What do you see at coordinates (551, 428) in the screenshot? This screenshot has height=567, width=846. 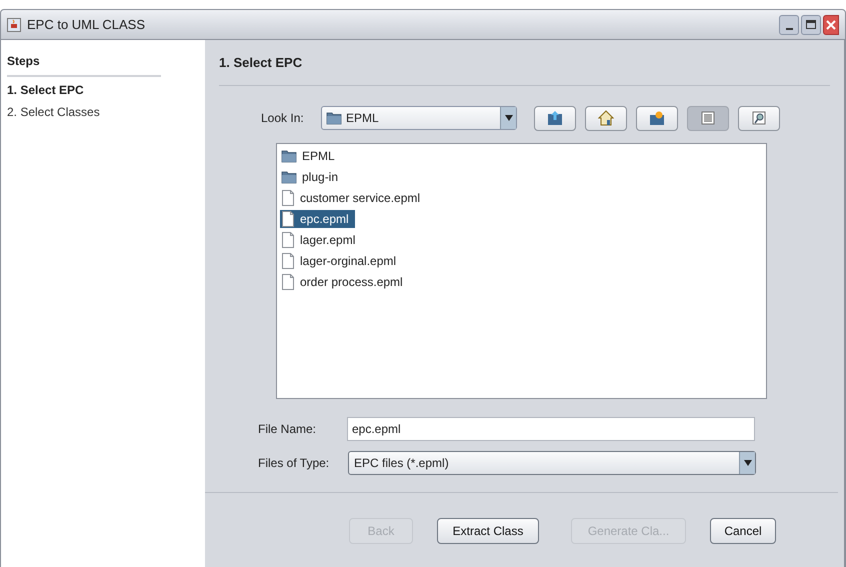 I see `file-name-field: epc.epml` at bounding box center [551, 428].